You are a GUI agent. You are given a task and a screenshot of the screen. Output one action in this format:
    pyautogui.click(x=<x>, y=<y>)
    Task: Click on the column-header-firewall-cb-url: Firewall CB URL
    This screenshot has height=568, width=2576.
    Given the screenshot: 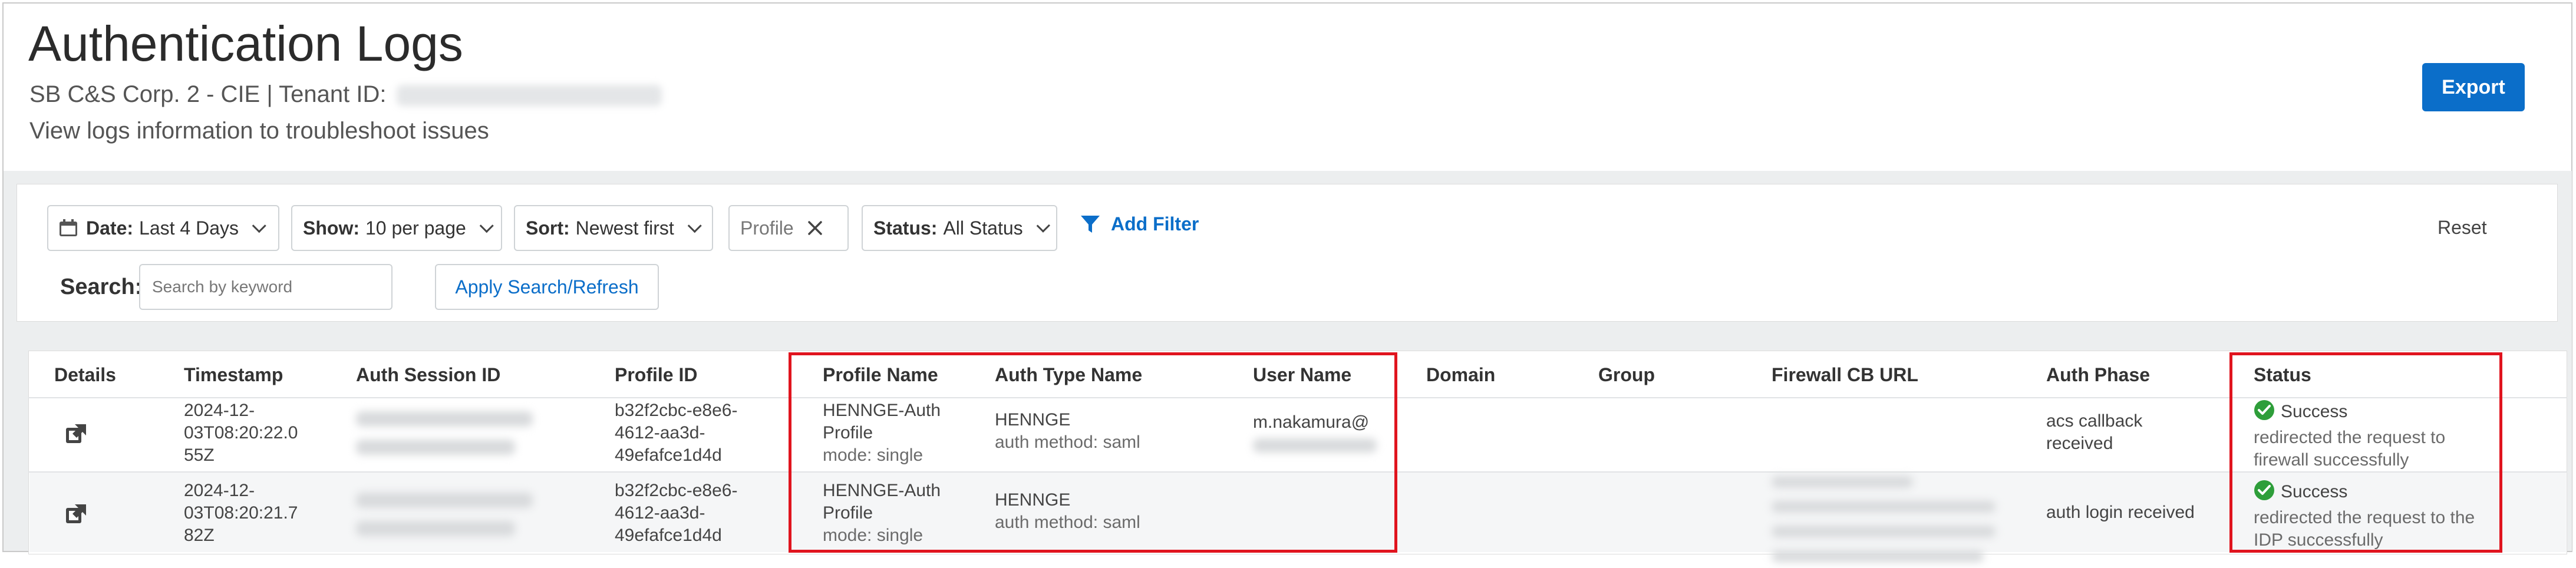 What is the action you would take?
    pyautogui.click(x=1845, y=375)
    